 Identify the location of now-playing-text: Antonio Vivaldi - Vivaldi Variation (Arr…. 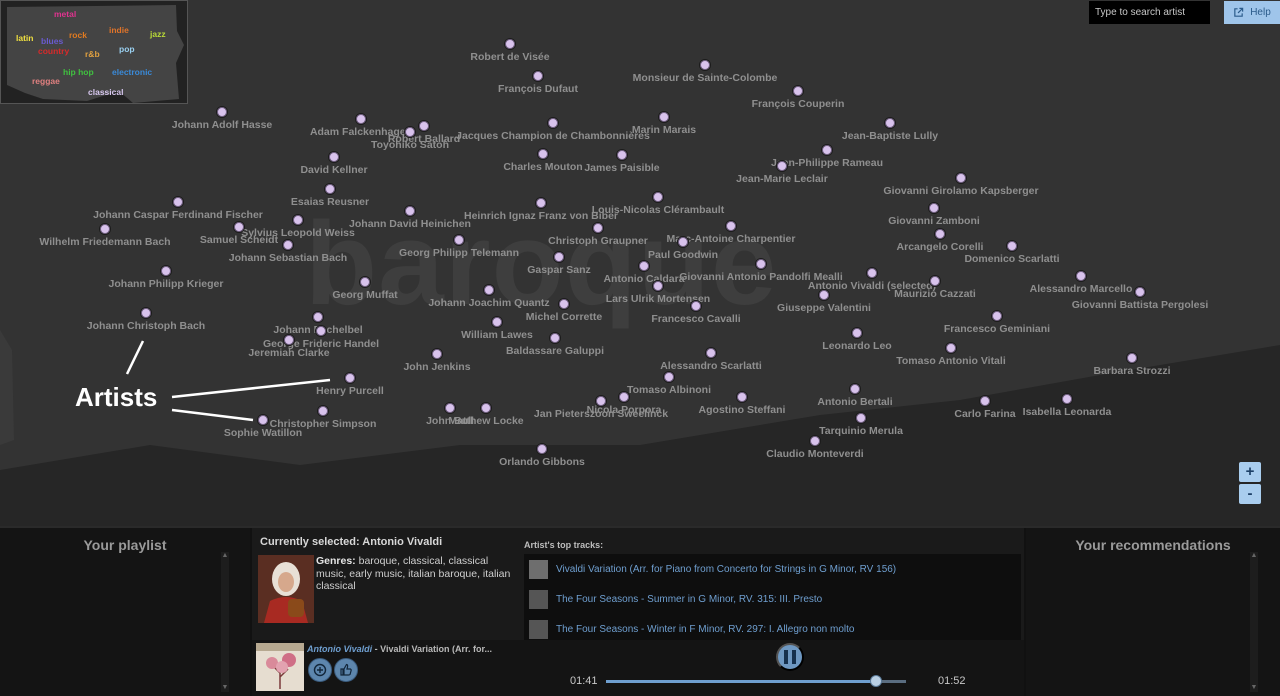
(399, 649).